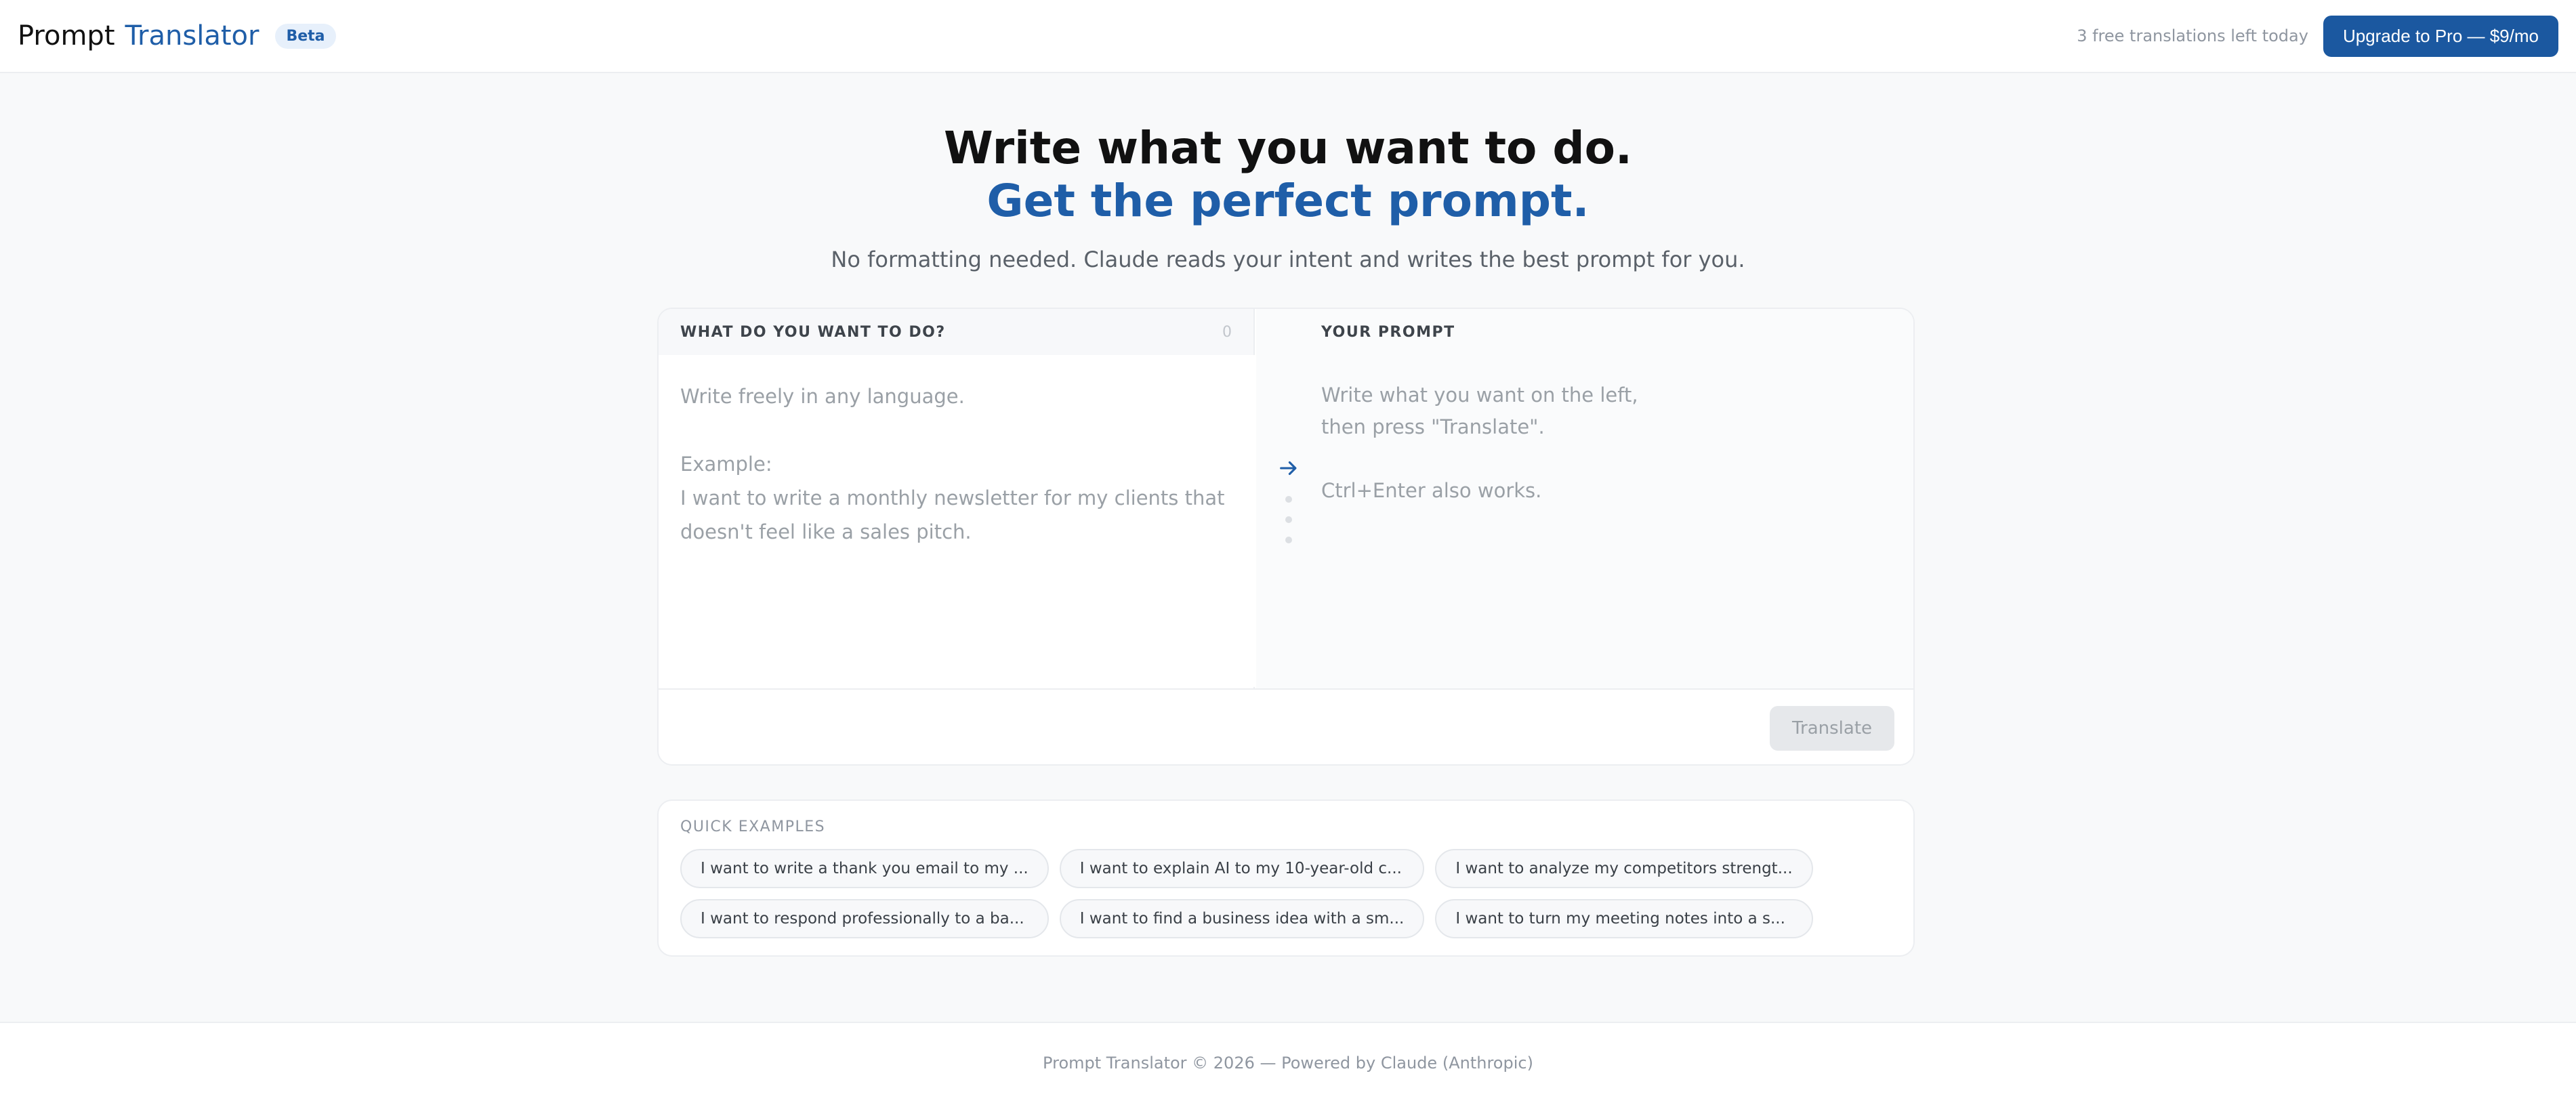 The width and height of the screenshot is (2576, 1103). I want to click on translate-button: Translate, so click(1832, 728).